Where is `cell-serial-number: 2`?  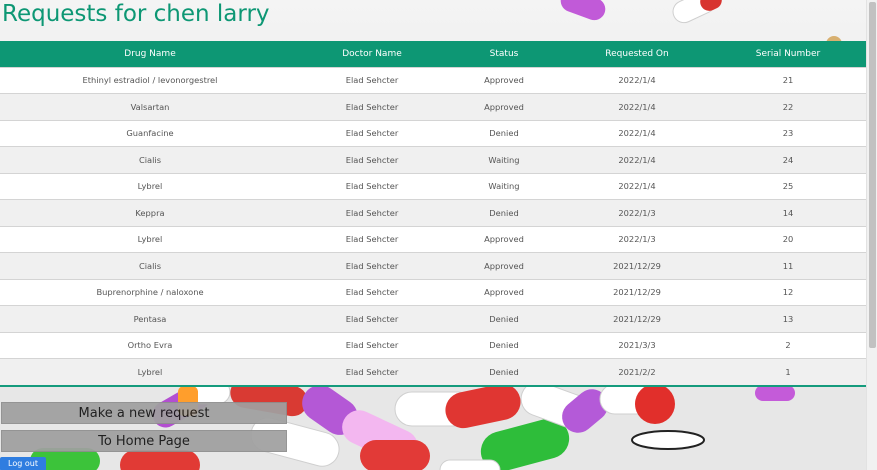 cell-serial-number: 2 is located at coordinates (788, 345).